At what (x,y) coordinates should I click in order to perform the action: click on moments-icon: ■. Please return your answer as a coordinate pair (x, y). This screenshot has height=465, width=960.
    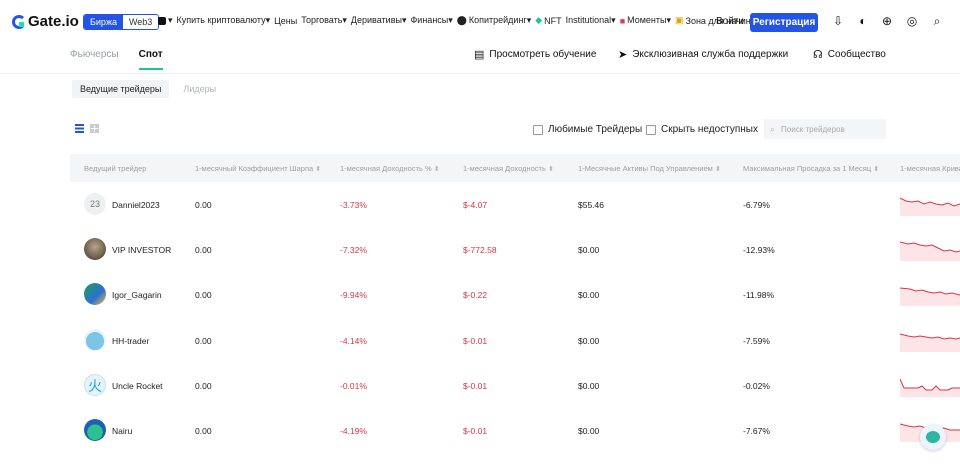
    Looking at the image, I should click on (622, 20).